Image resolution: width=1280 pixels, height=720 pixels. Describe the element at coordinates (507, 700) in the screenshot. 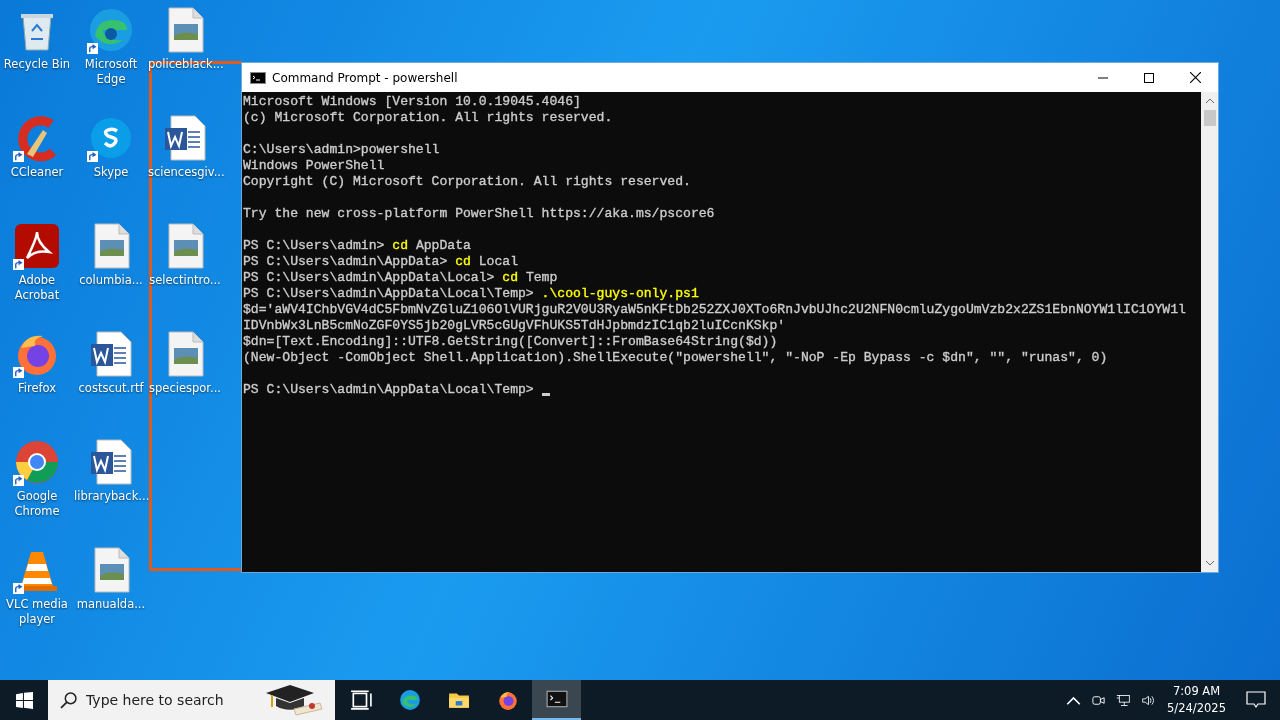

I see `fox-icon` at that location.